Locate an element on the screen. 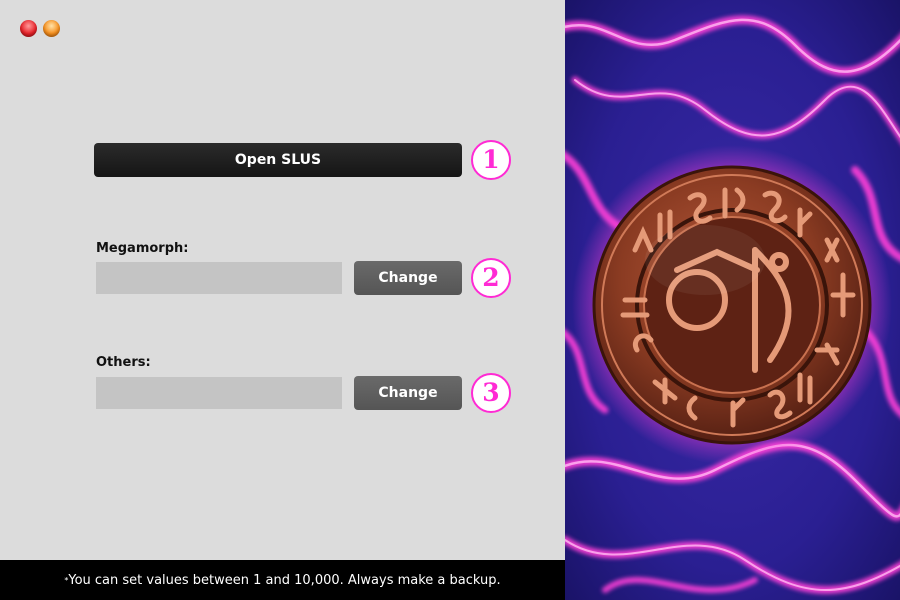 This screenshot has height=600, width=900. megamorph-change-label: Change is located at coordinates (408, 278).